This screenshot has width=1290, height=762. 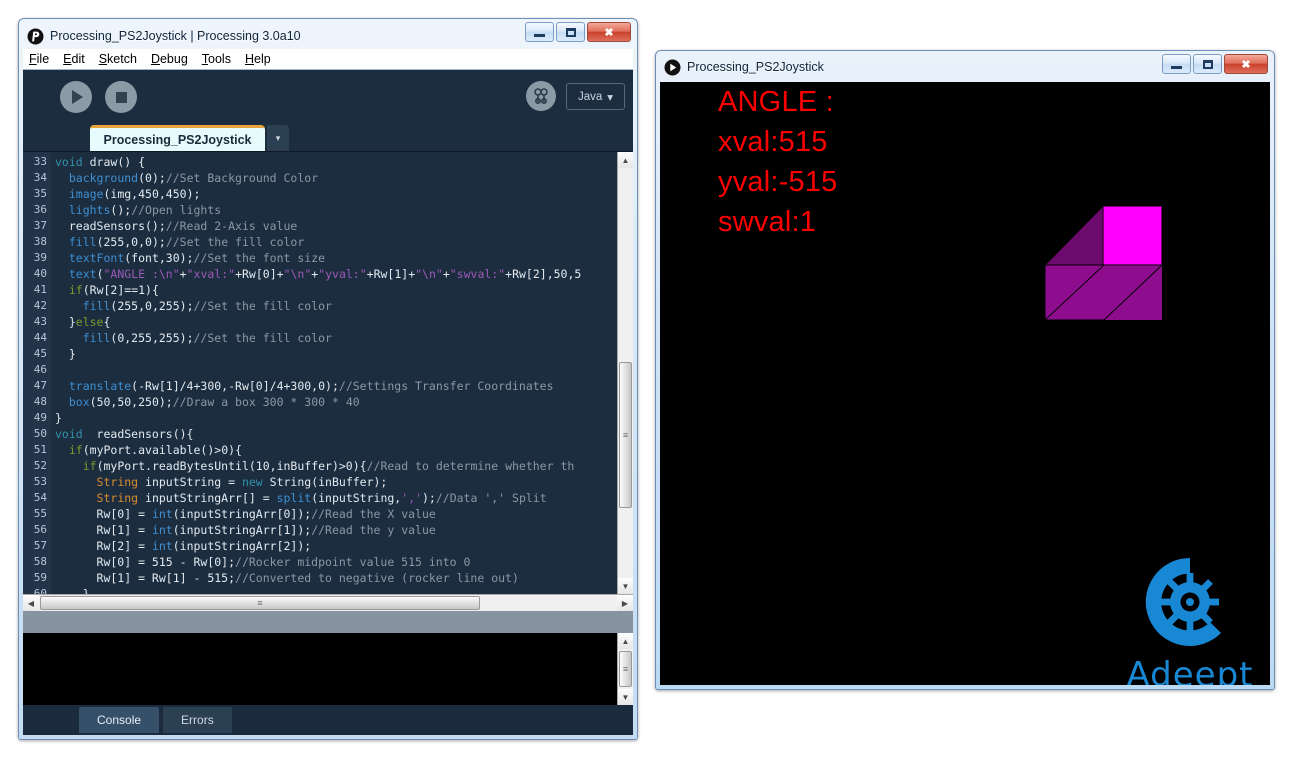 I want to click on line-number: 57, so click(x=40, y=545).